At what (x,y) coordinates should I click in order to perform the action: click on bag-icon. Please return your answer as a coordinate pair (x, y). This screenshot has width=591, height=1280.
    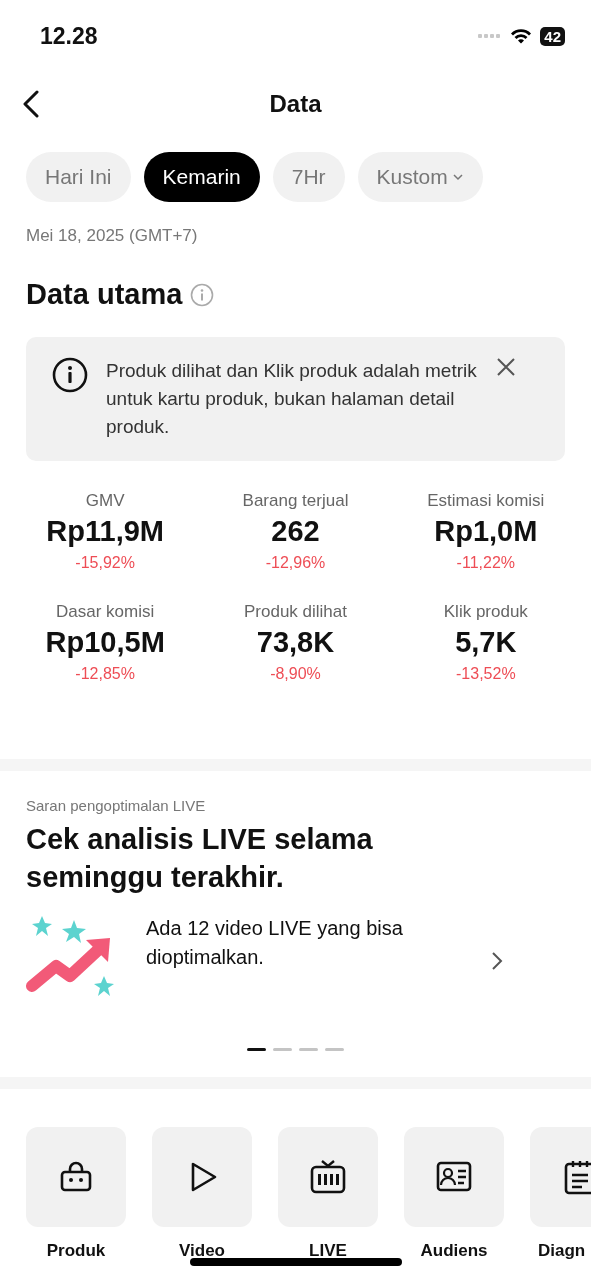
    Looking at the image, I should click on (76, 1177).